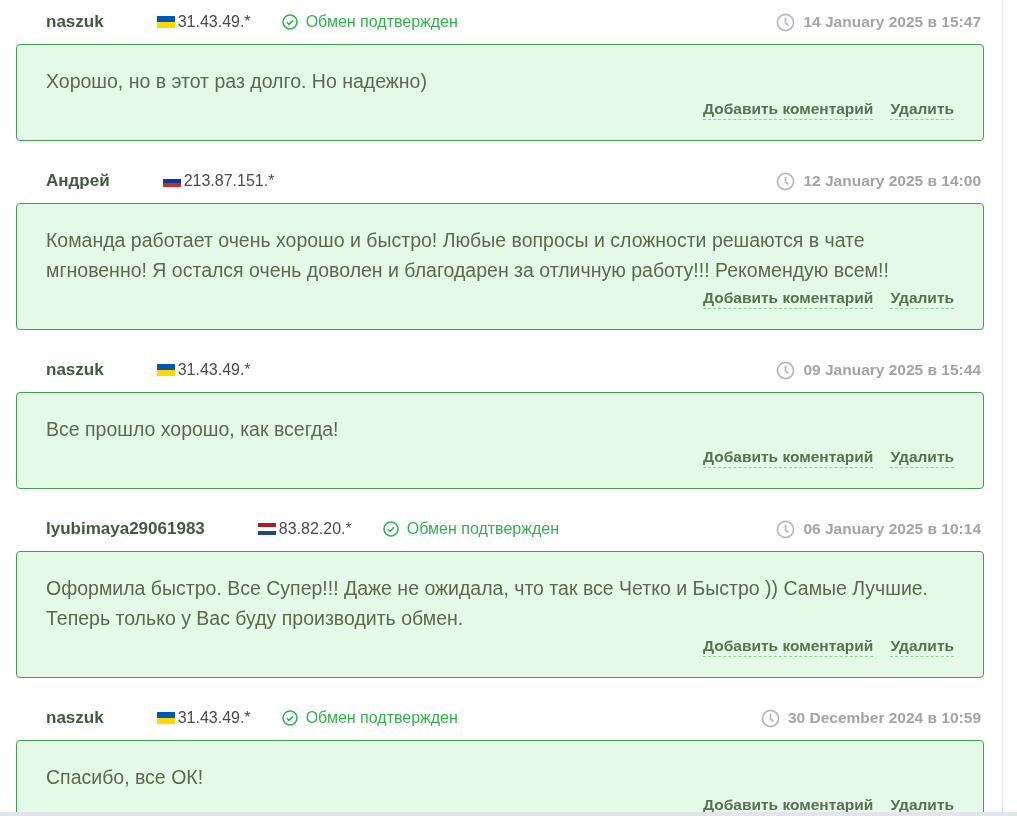 This screenshot has height=816, width=1017. Describe the element at coordinates (468, 255) in the screenshot. I see `review-text: Команда работает очень хорошо и быстро! Любые вопросы и сложности решаются в чате мгновенно! Я остался очень доволен и благодарен за отличную работу!!! Рекомендую всем!!` at that location.